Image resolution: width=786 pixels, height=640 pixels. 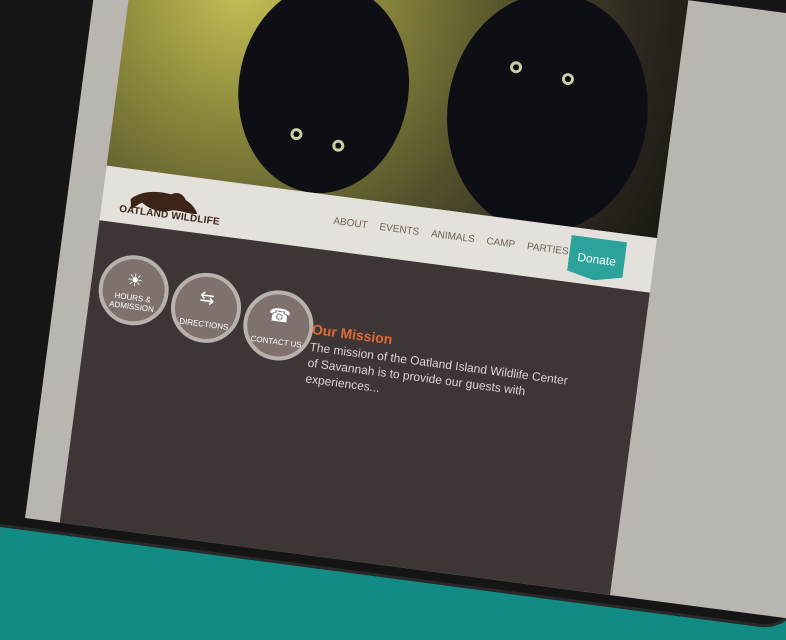 I want to click on nav-about: ABOUT, so click(x=351, y=223).